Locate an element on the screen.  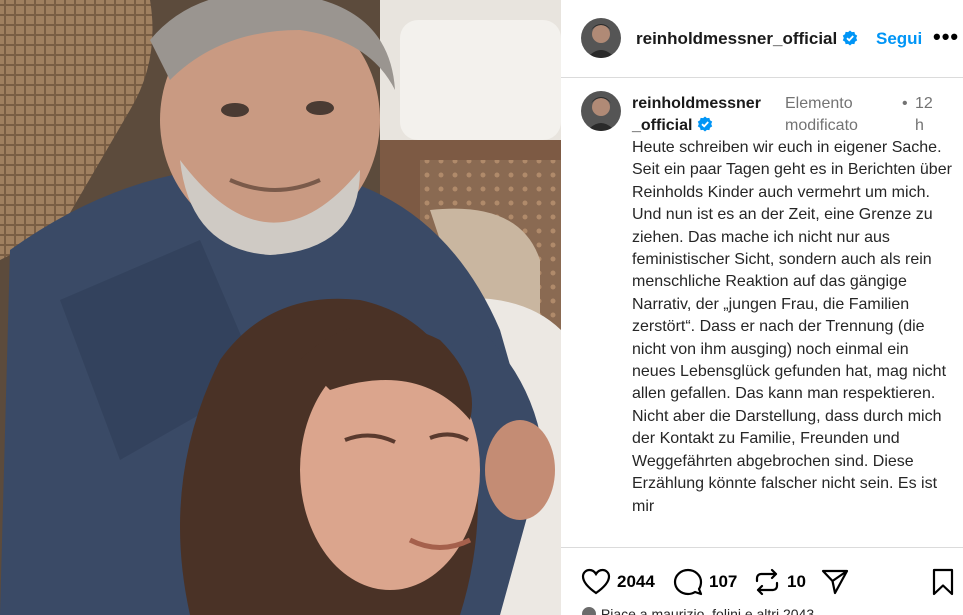
post-author-username: reinholdmessner_official is located at coordinates (747, 39).